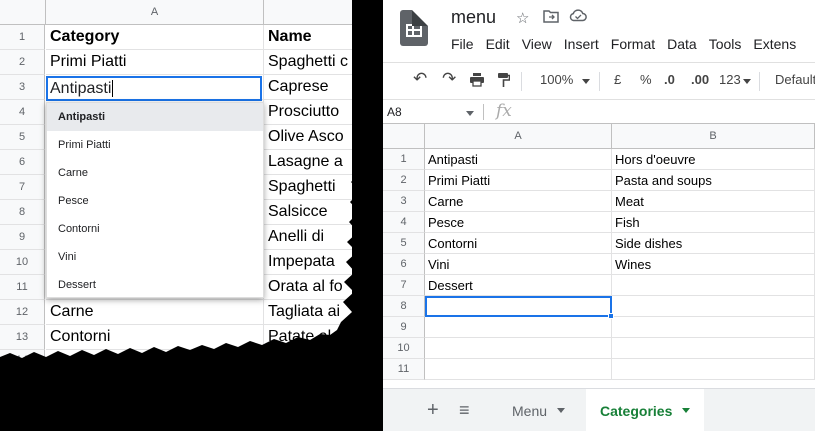 The image size is (815, 431). I want to click on row-header: 14, so click(22, 360).